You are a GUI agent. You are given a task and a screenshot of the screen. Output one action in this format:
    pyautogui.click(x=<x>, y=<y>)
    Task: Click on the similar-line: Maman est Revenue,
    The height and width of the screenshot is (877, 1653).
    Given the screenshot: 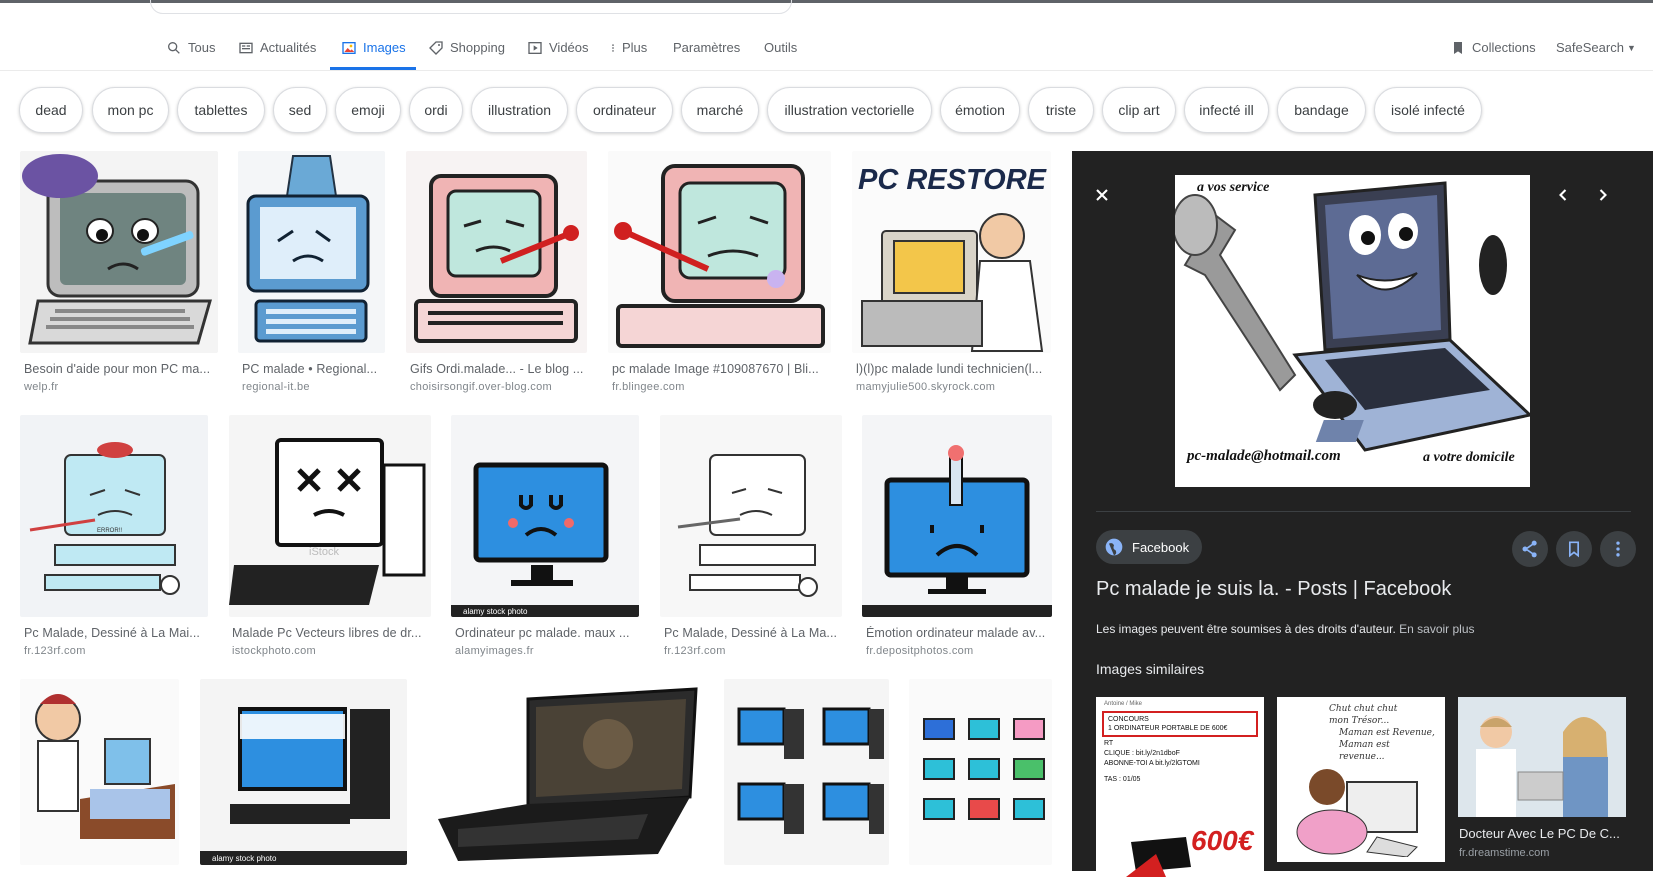 What is the action you would take?
    pyautogui.click(x=1387, y=733)
    